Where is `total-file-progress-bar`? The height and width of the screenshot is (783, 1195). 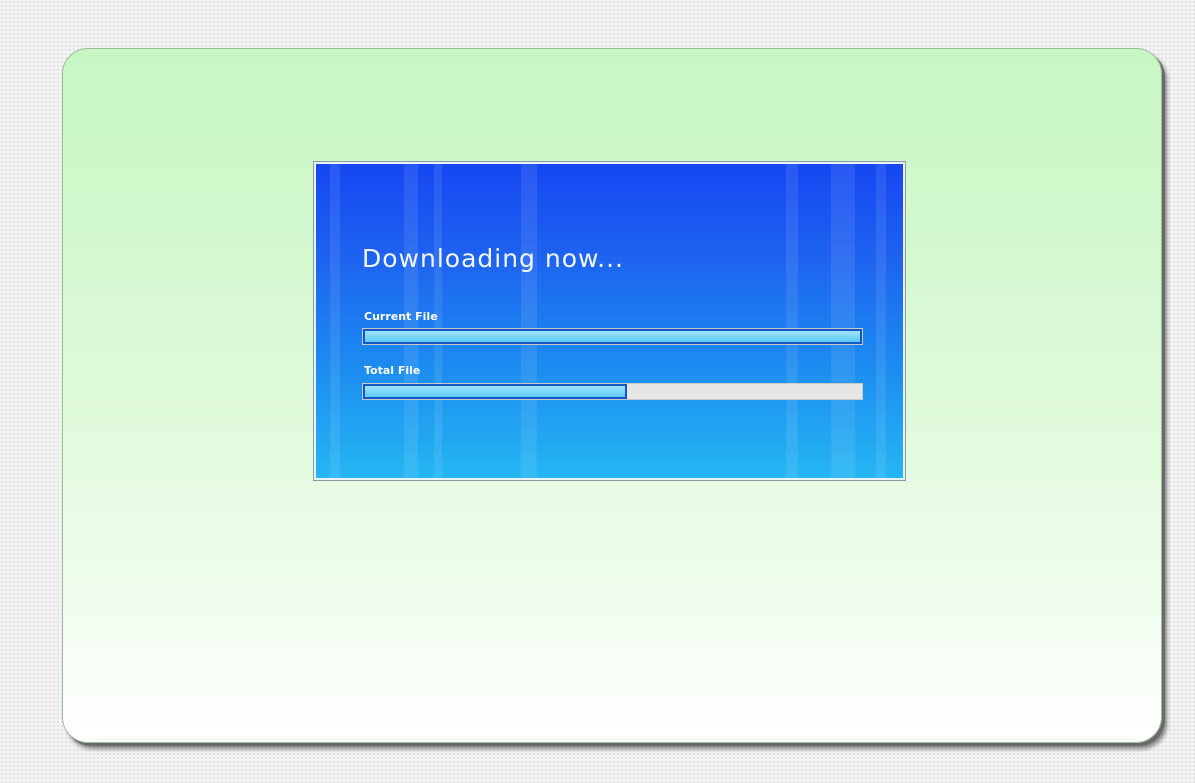
total-file-progress-bar is located at coordinates (612, 391).